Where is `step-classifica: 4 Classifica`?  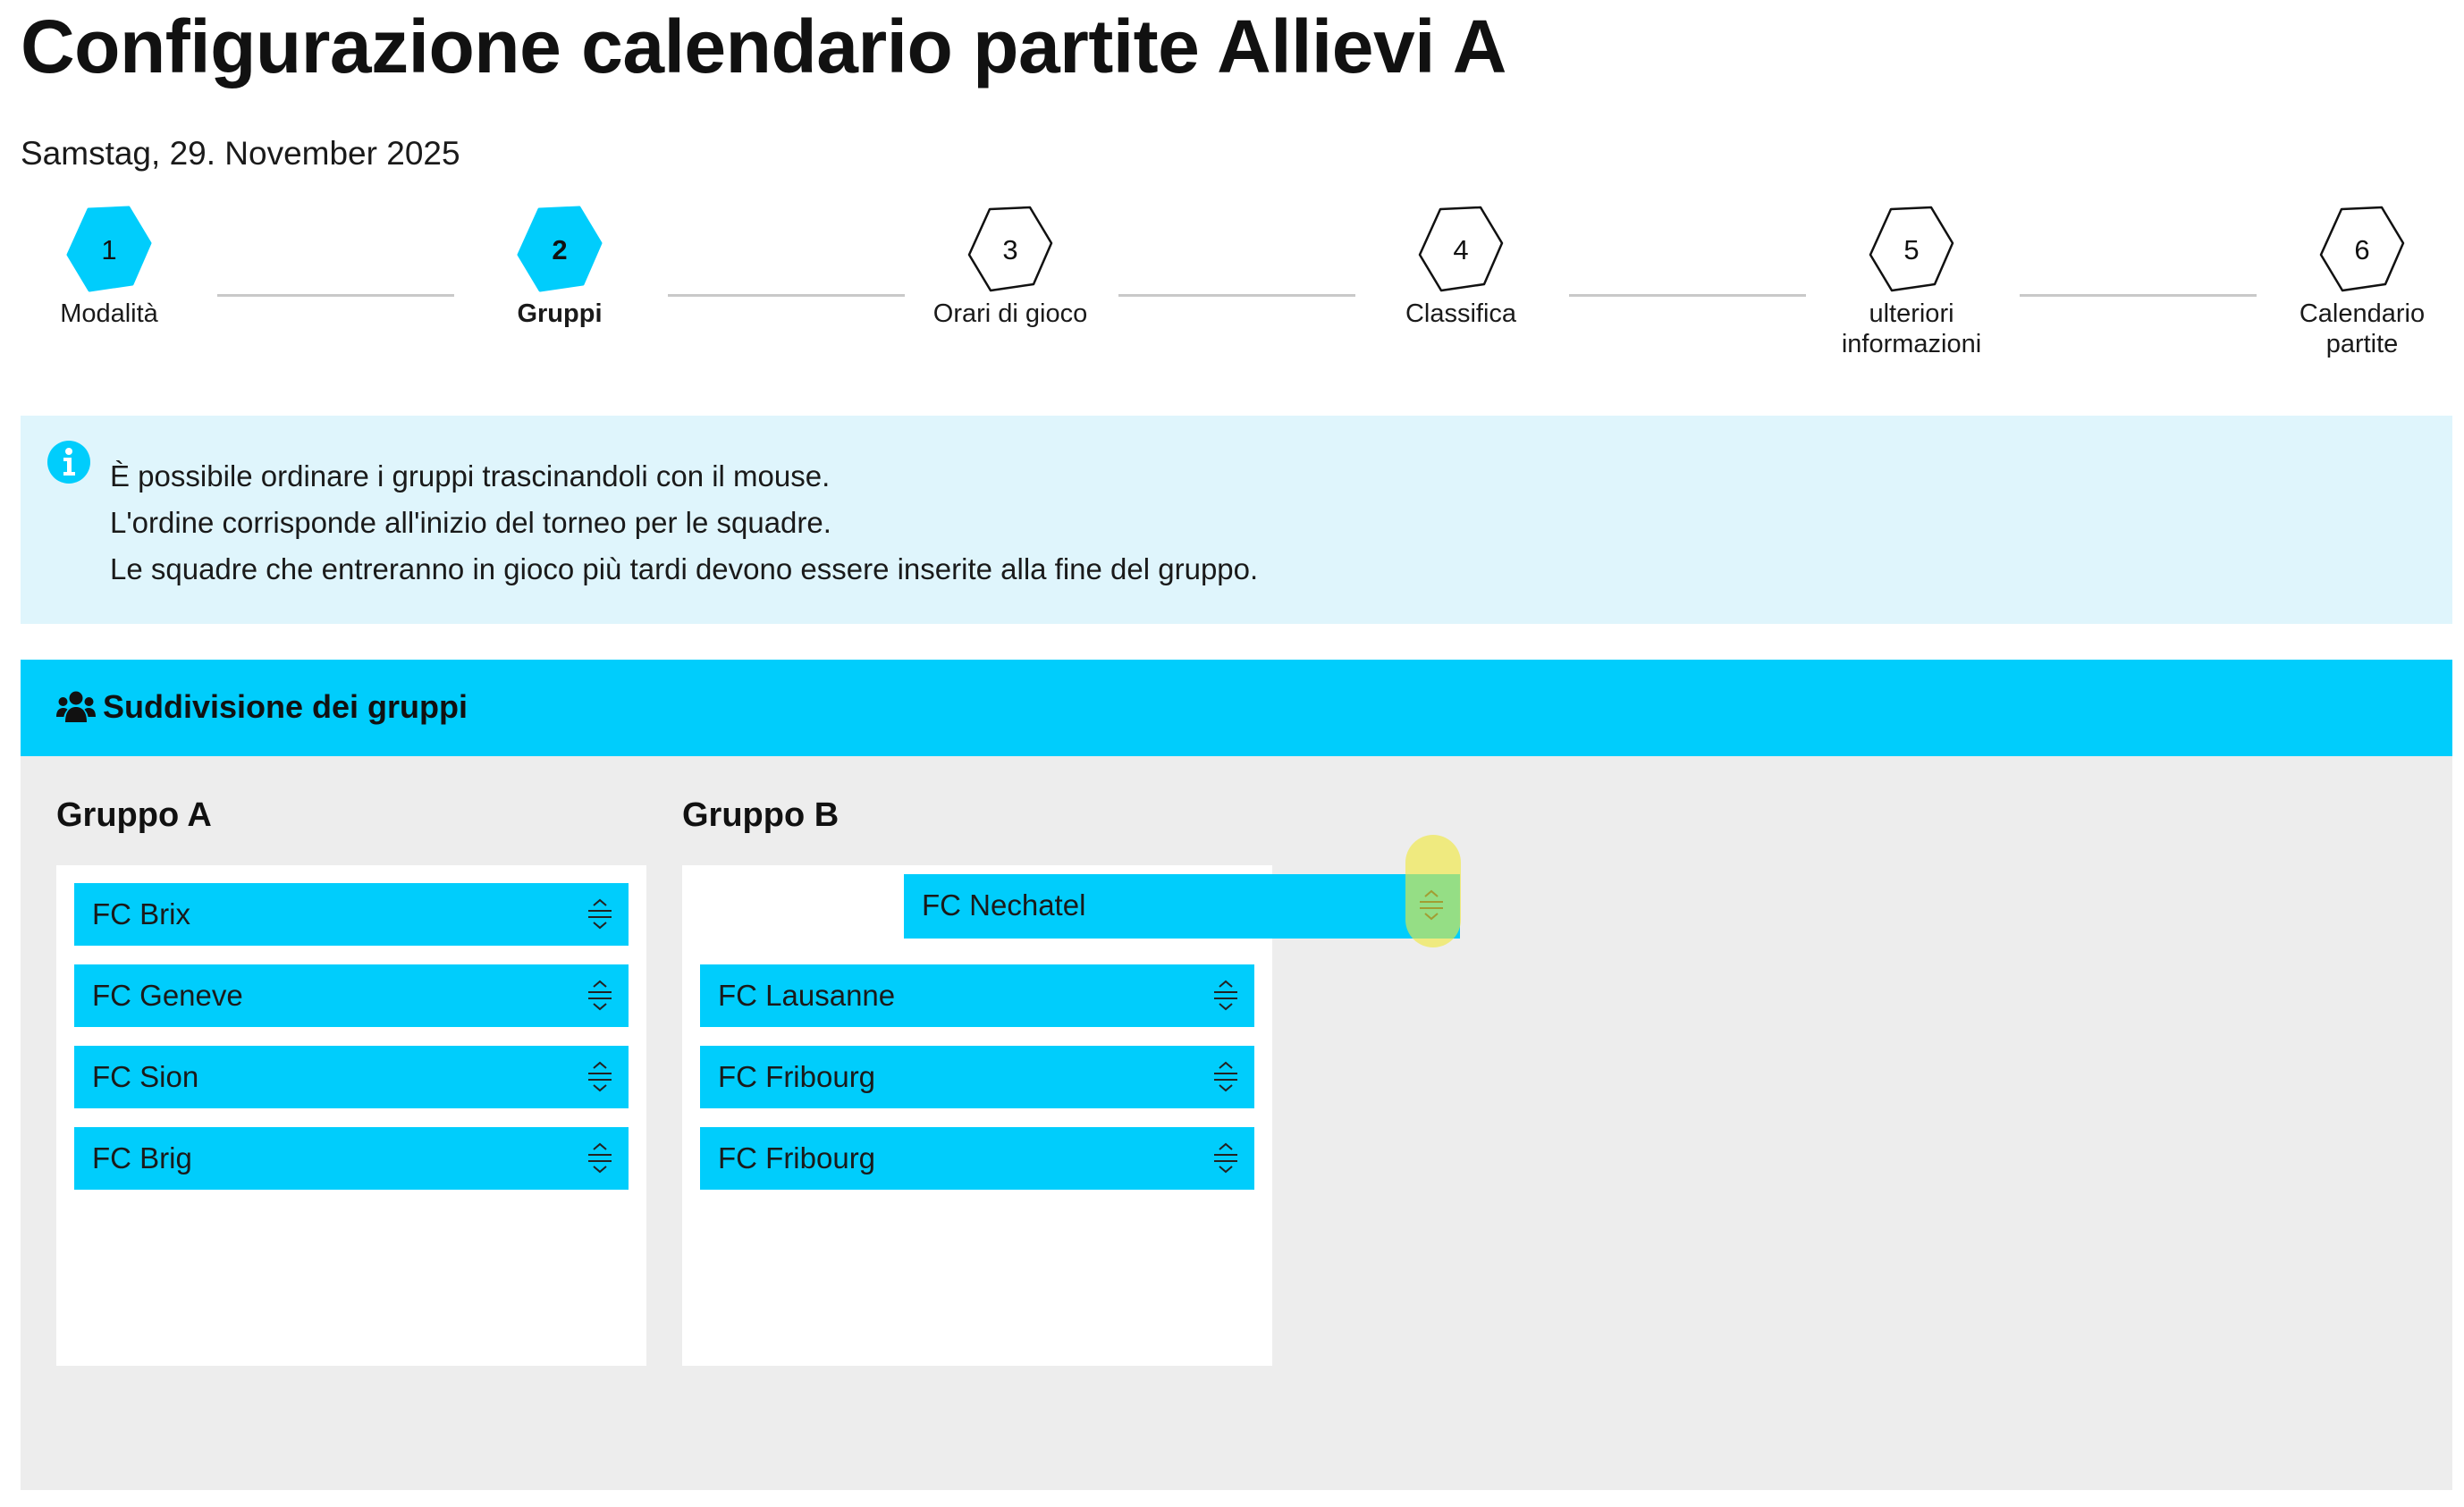
step-classifica: 4 Classifica is located at coordinates (1461, 267).